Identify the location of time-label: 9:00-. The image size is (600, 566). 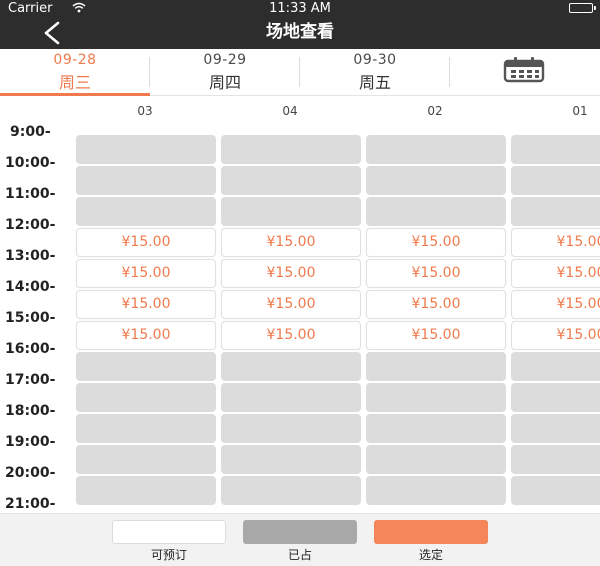
(30, 132).